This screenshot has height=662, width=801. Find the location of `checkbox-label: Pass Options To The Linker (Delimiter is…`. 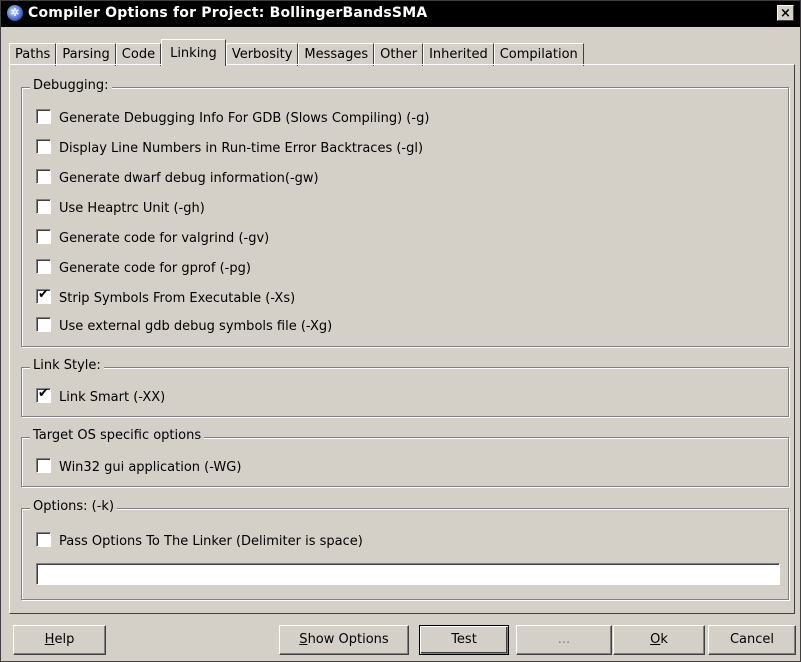

checkbox-label: Pass Options To The Linker (Delimiter is… is located at coordinates (211, 541).